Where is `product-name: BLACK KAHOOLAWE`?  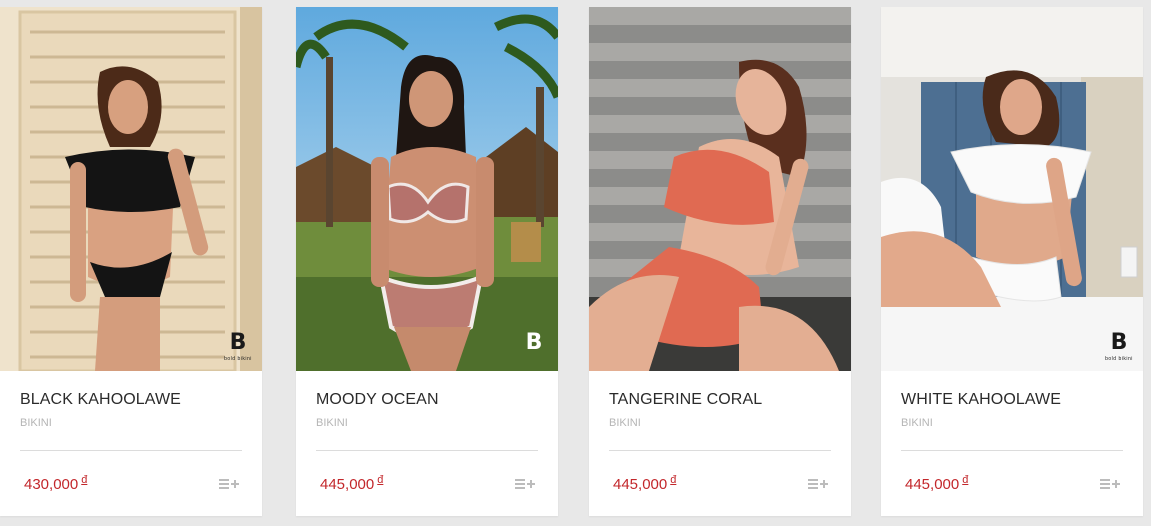 product-name: BLACK KAHOOLAWE is located at coordinates (100, 400).